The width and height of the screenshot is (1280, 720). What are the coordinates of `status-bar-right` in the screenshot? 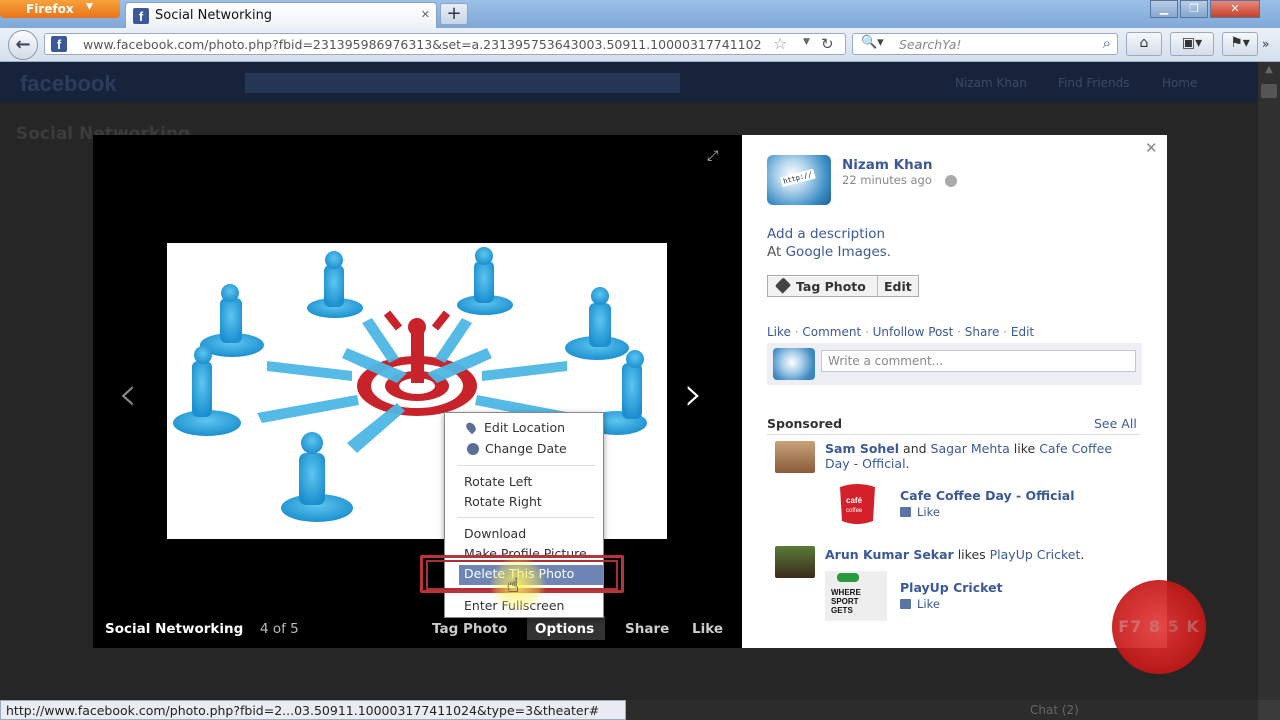 It's located at (942, 710).